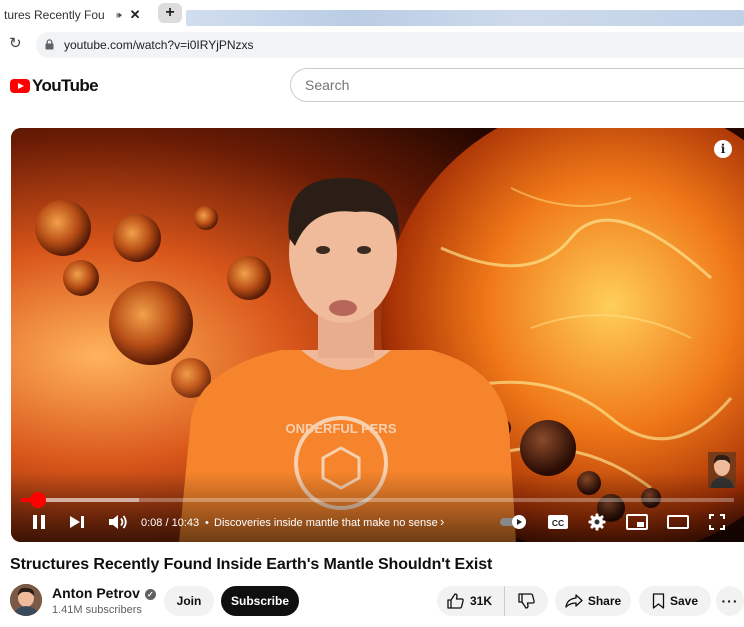  I want to click on gear-icon, so click(597, 522).